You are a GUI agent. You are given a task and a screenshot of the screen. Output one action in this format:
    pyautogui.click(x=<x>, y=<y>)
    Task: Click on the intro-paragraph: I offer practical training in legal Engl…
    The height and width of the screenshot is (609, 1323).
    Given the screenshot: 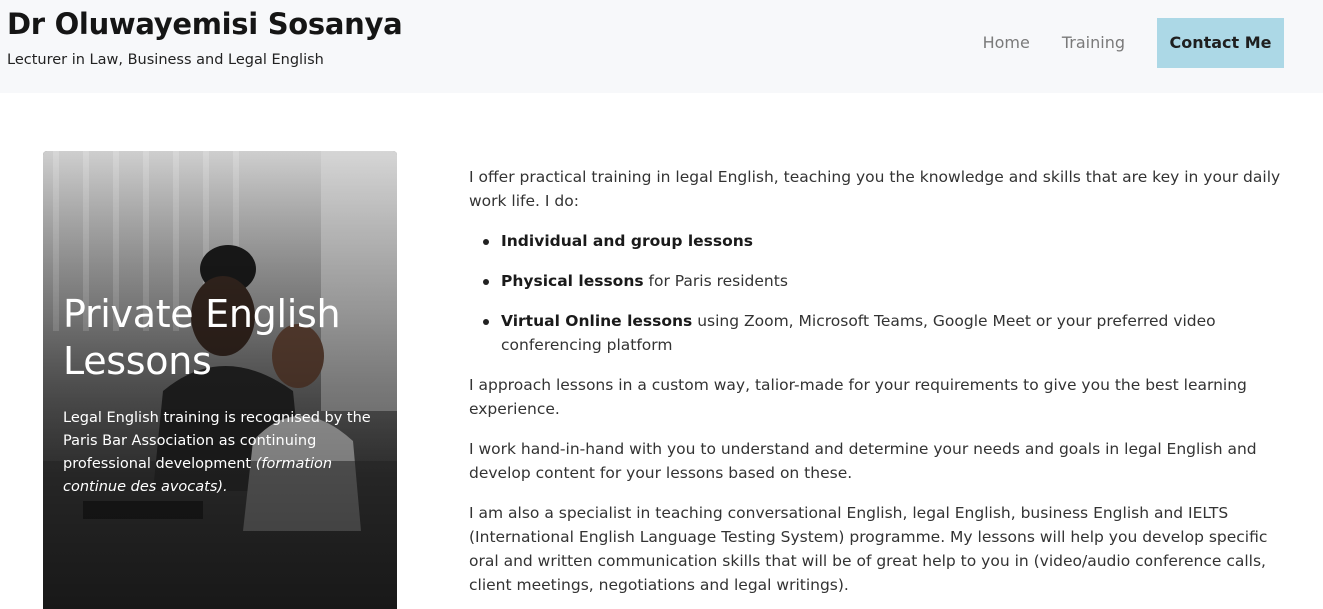 What is the action you would take?
    pyautogui.click(x=875, y=189)
    